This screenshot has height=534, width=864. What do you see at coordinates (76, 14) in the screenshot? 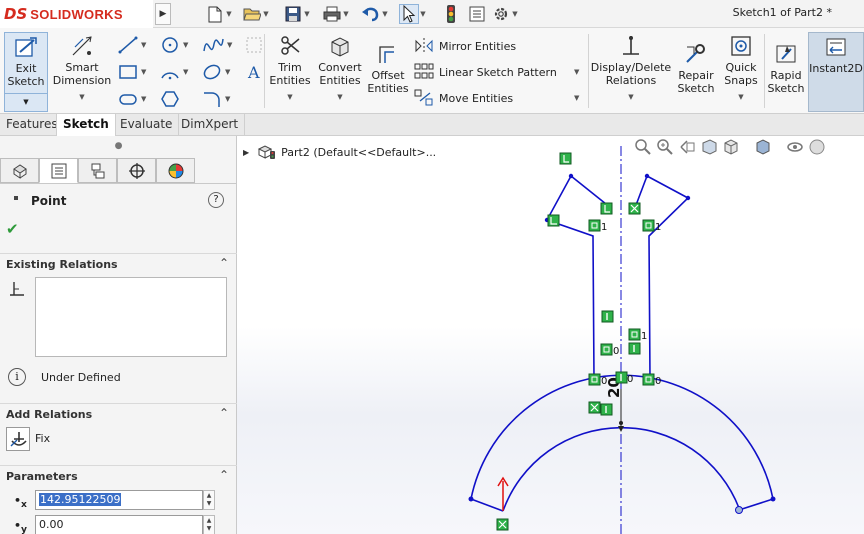
I see `solidworks-logo: DS SOLIDWORKS` at bounding box center [76, 14].